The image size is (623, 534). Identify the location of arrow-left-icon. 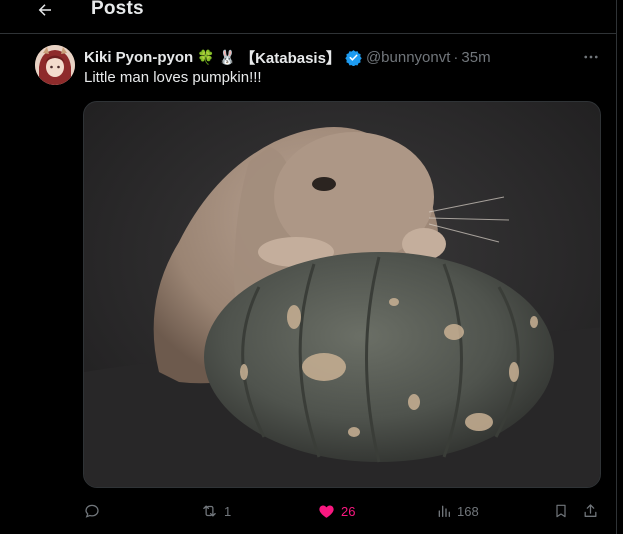
(44, 10).